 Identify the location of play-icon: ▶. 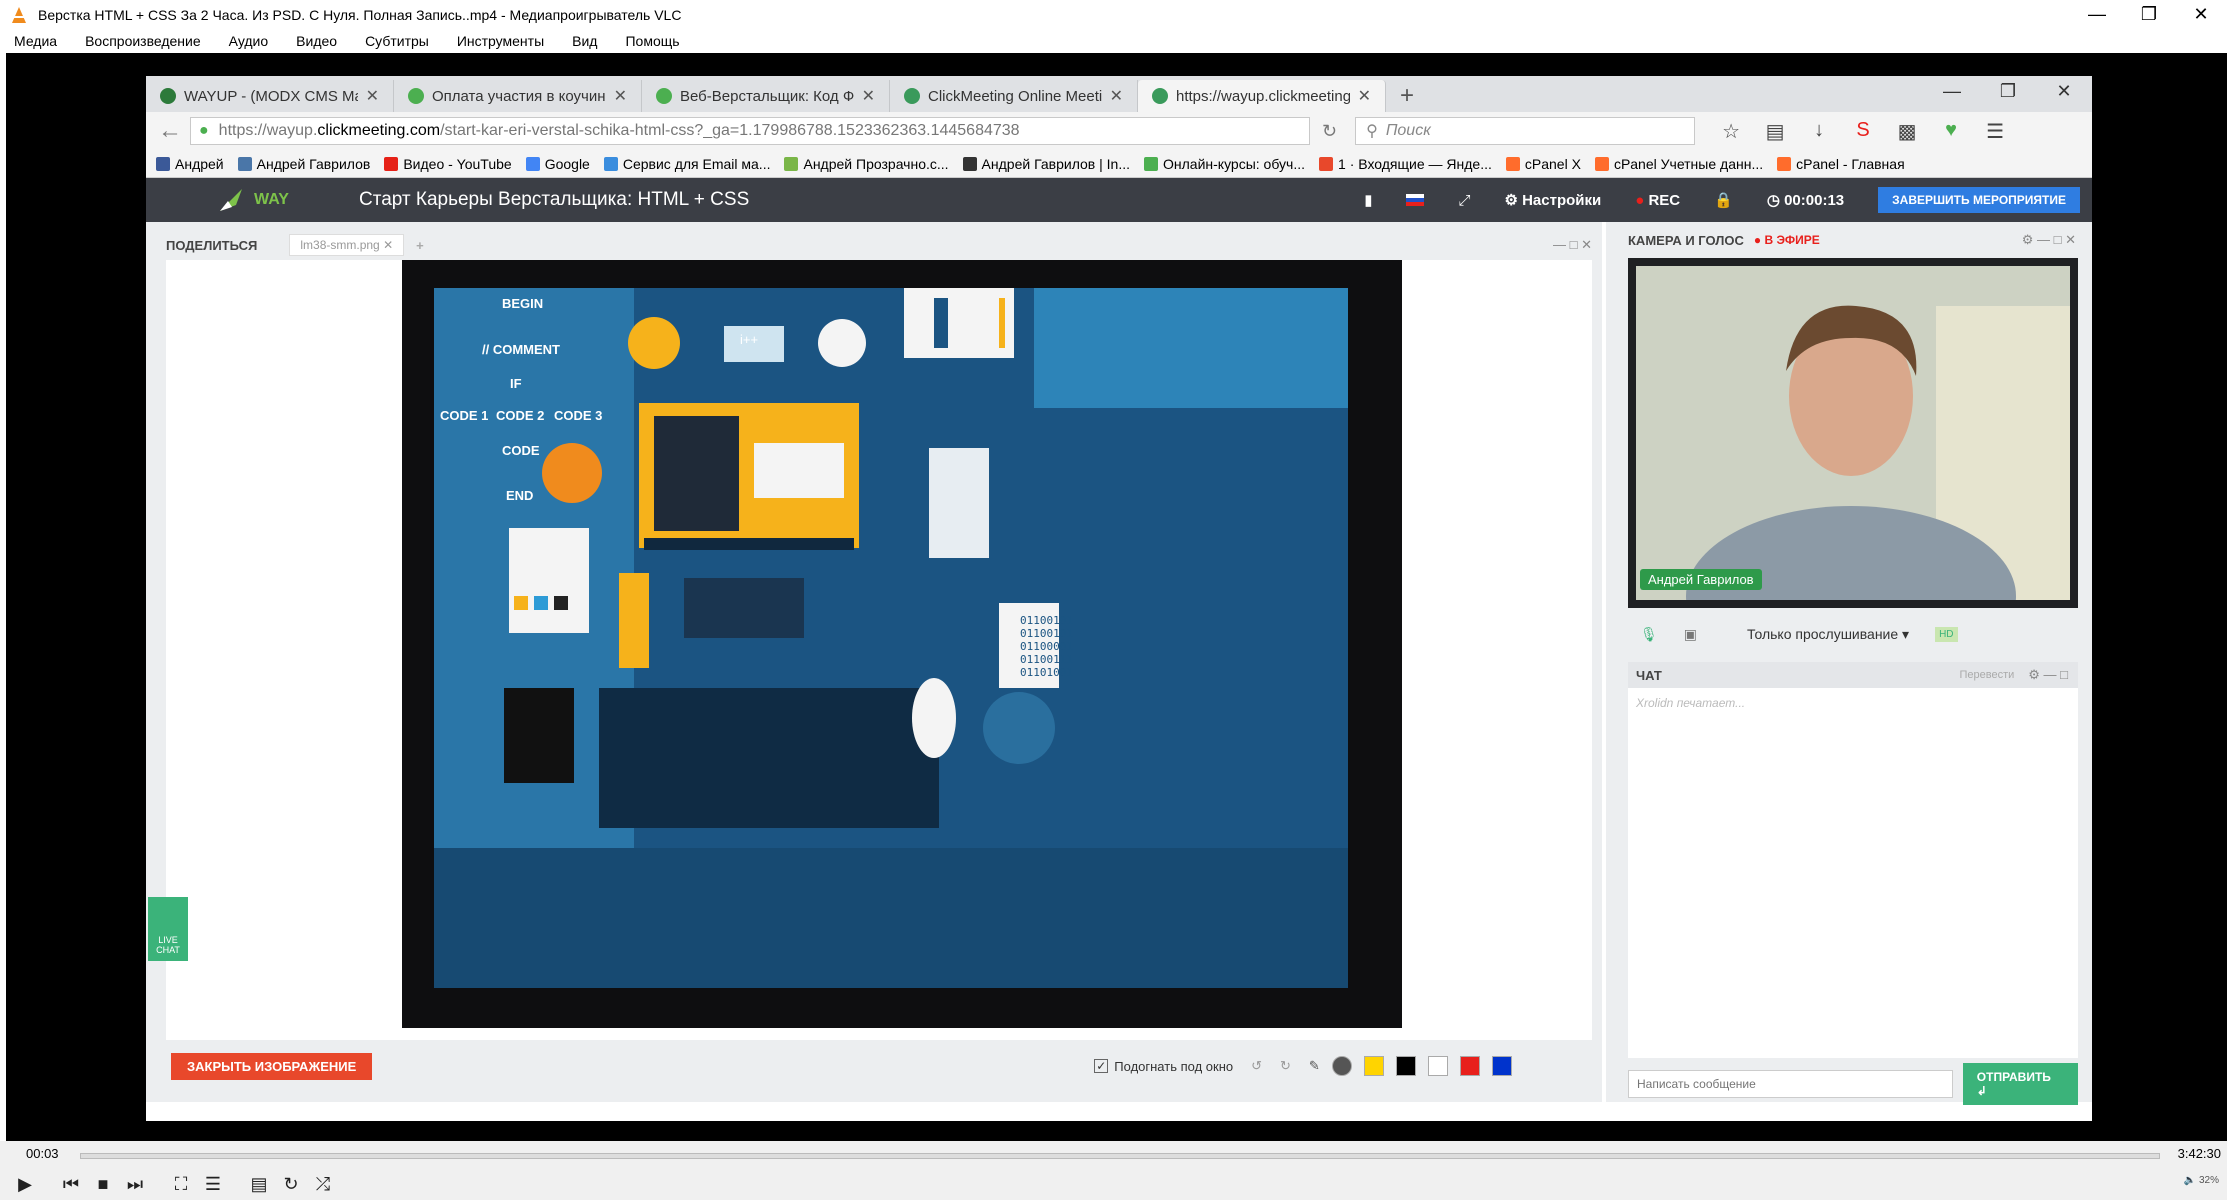
(25, 1184).